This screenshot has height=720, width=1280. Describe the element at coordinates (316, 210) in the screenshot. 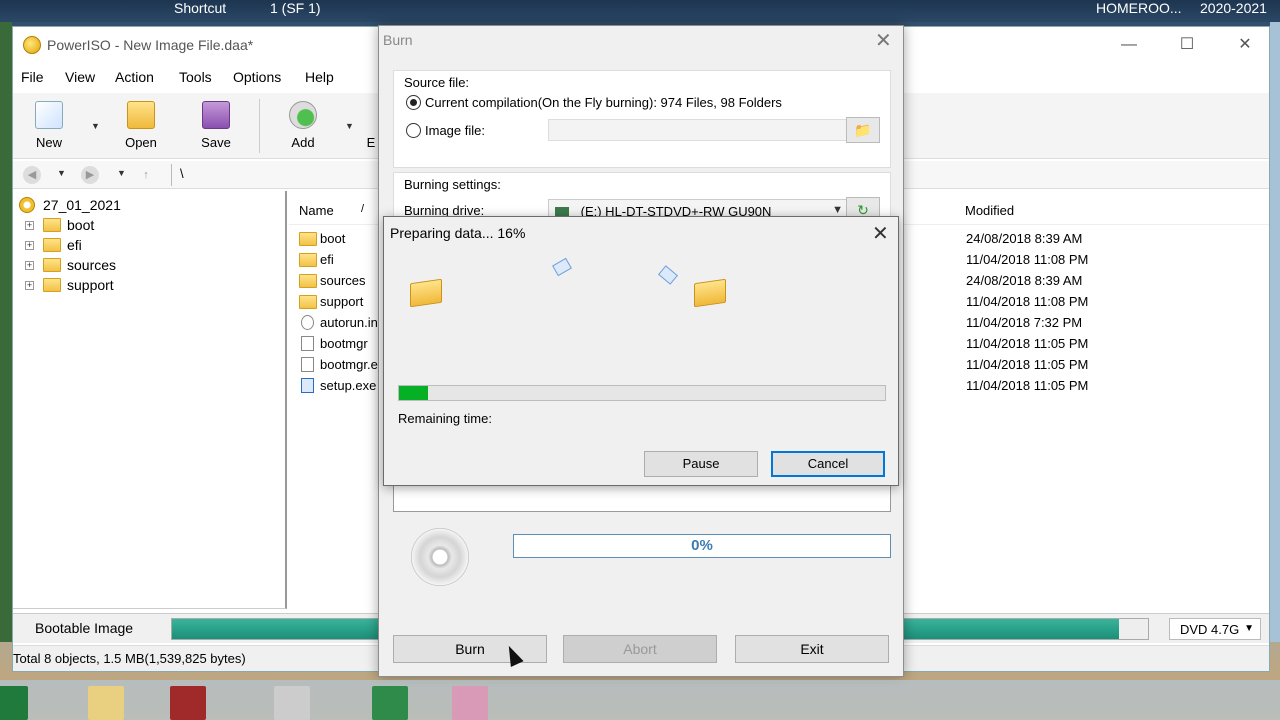

I see `column-name-header: Name` at that location.